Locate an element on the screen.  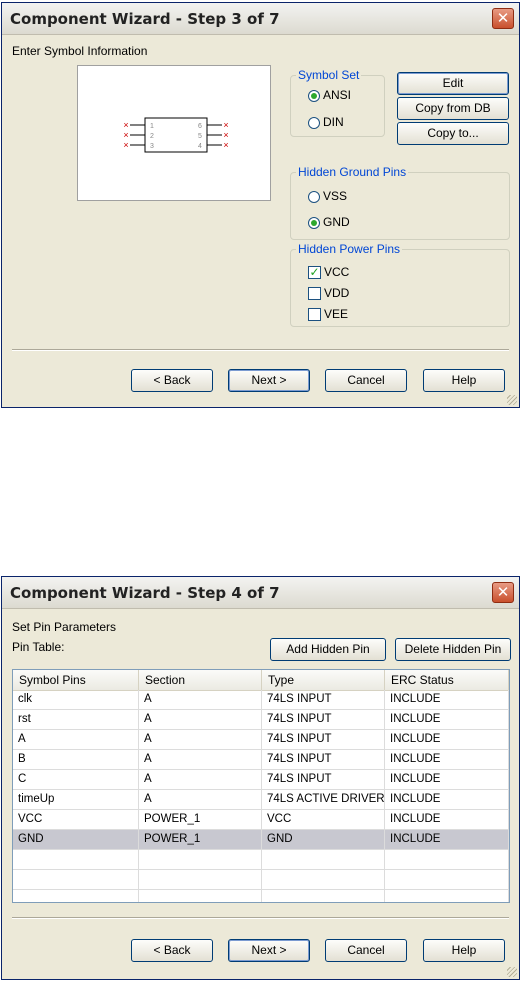
table-row: A A 74LS INPUT INCLUDE is located at coordinates (261, 740).